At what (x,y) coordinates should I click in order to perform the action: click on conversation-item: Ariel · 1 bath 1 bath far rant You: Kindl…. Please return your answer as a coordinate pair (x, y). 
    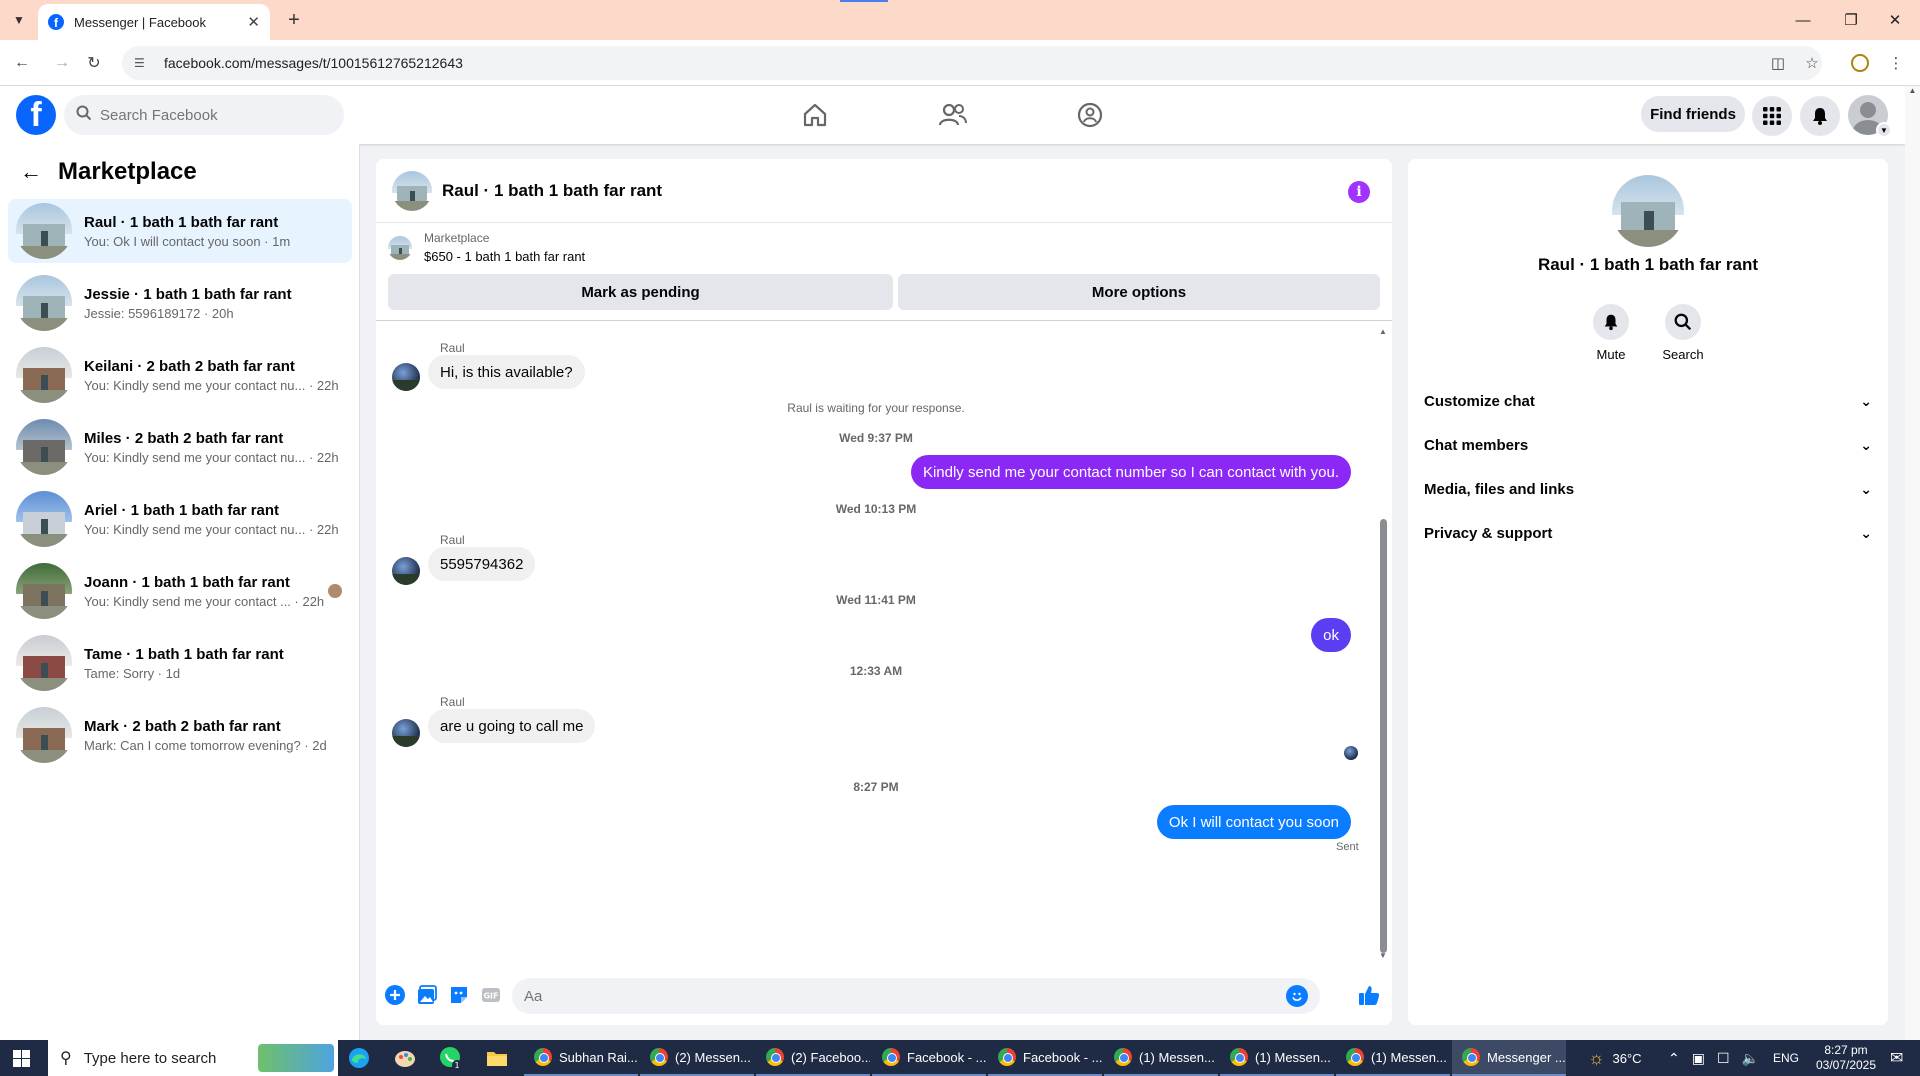
    Looking at the image, I should click on (180, 519).